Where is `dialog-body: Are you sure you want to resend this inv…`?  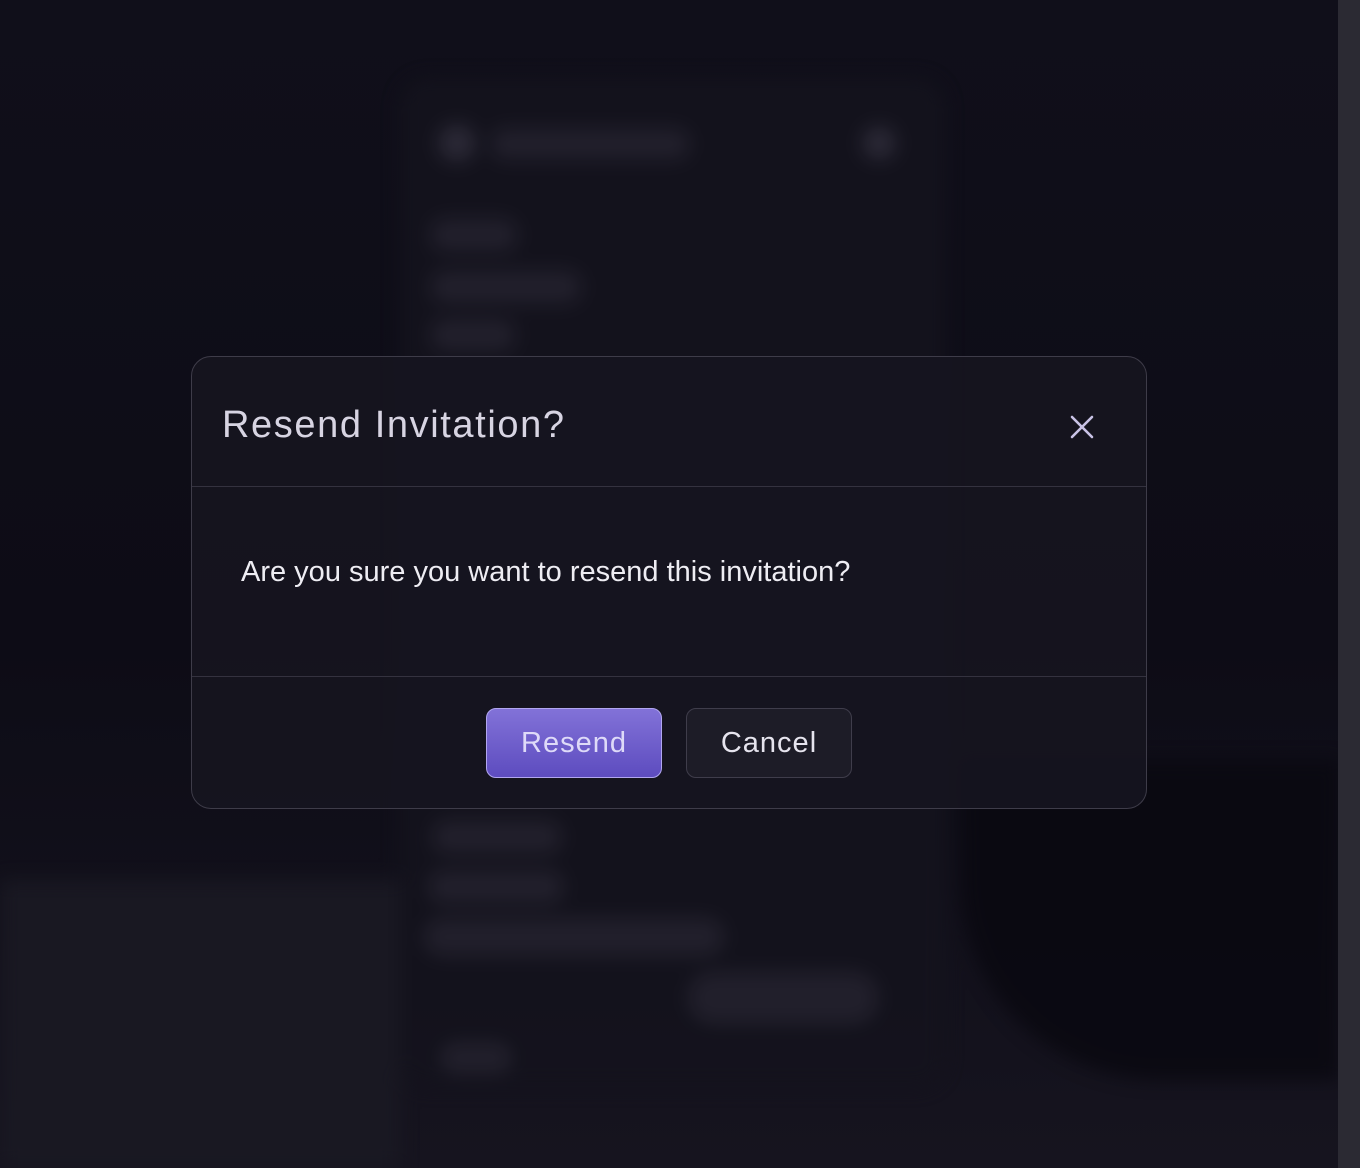
dialog-body: Are you sure you want to resend this inv… is located at coordinates (669, 582).